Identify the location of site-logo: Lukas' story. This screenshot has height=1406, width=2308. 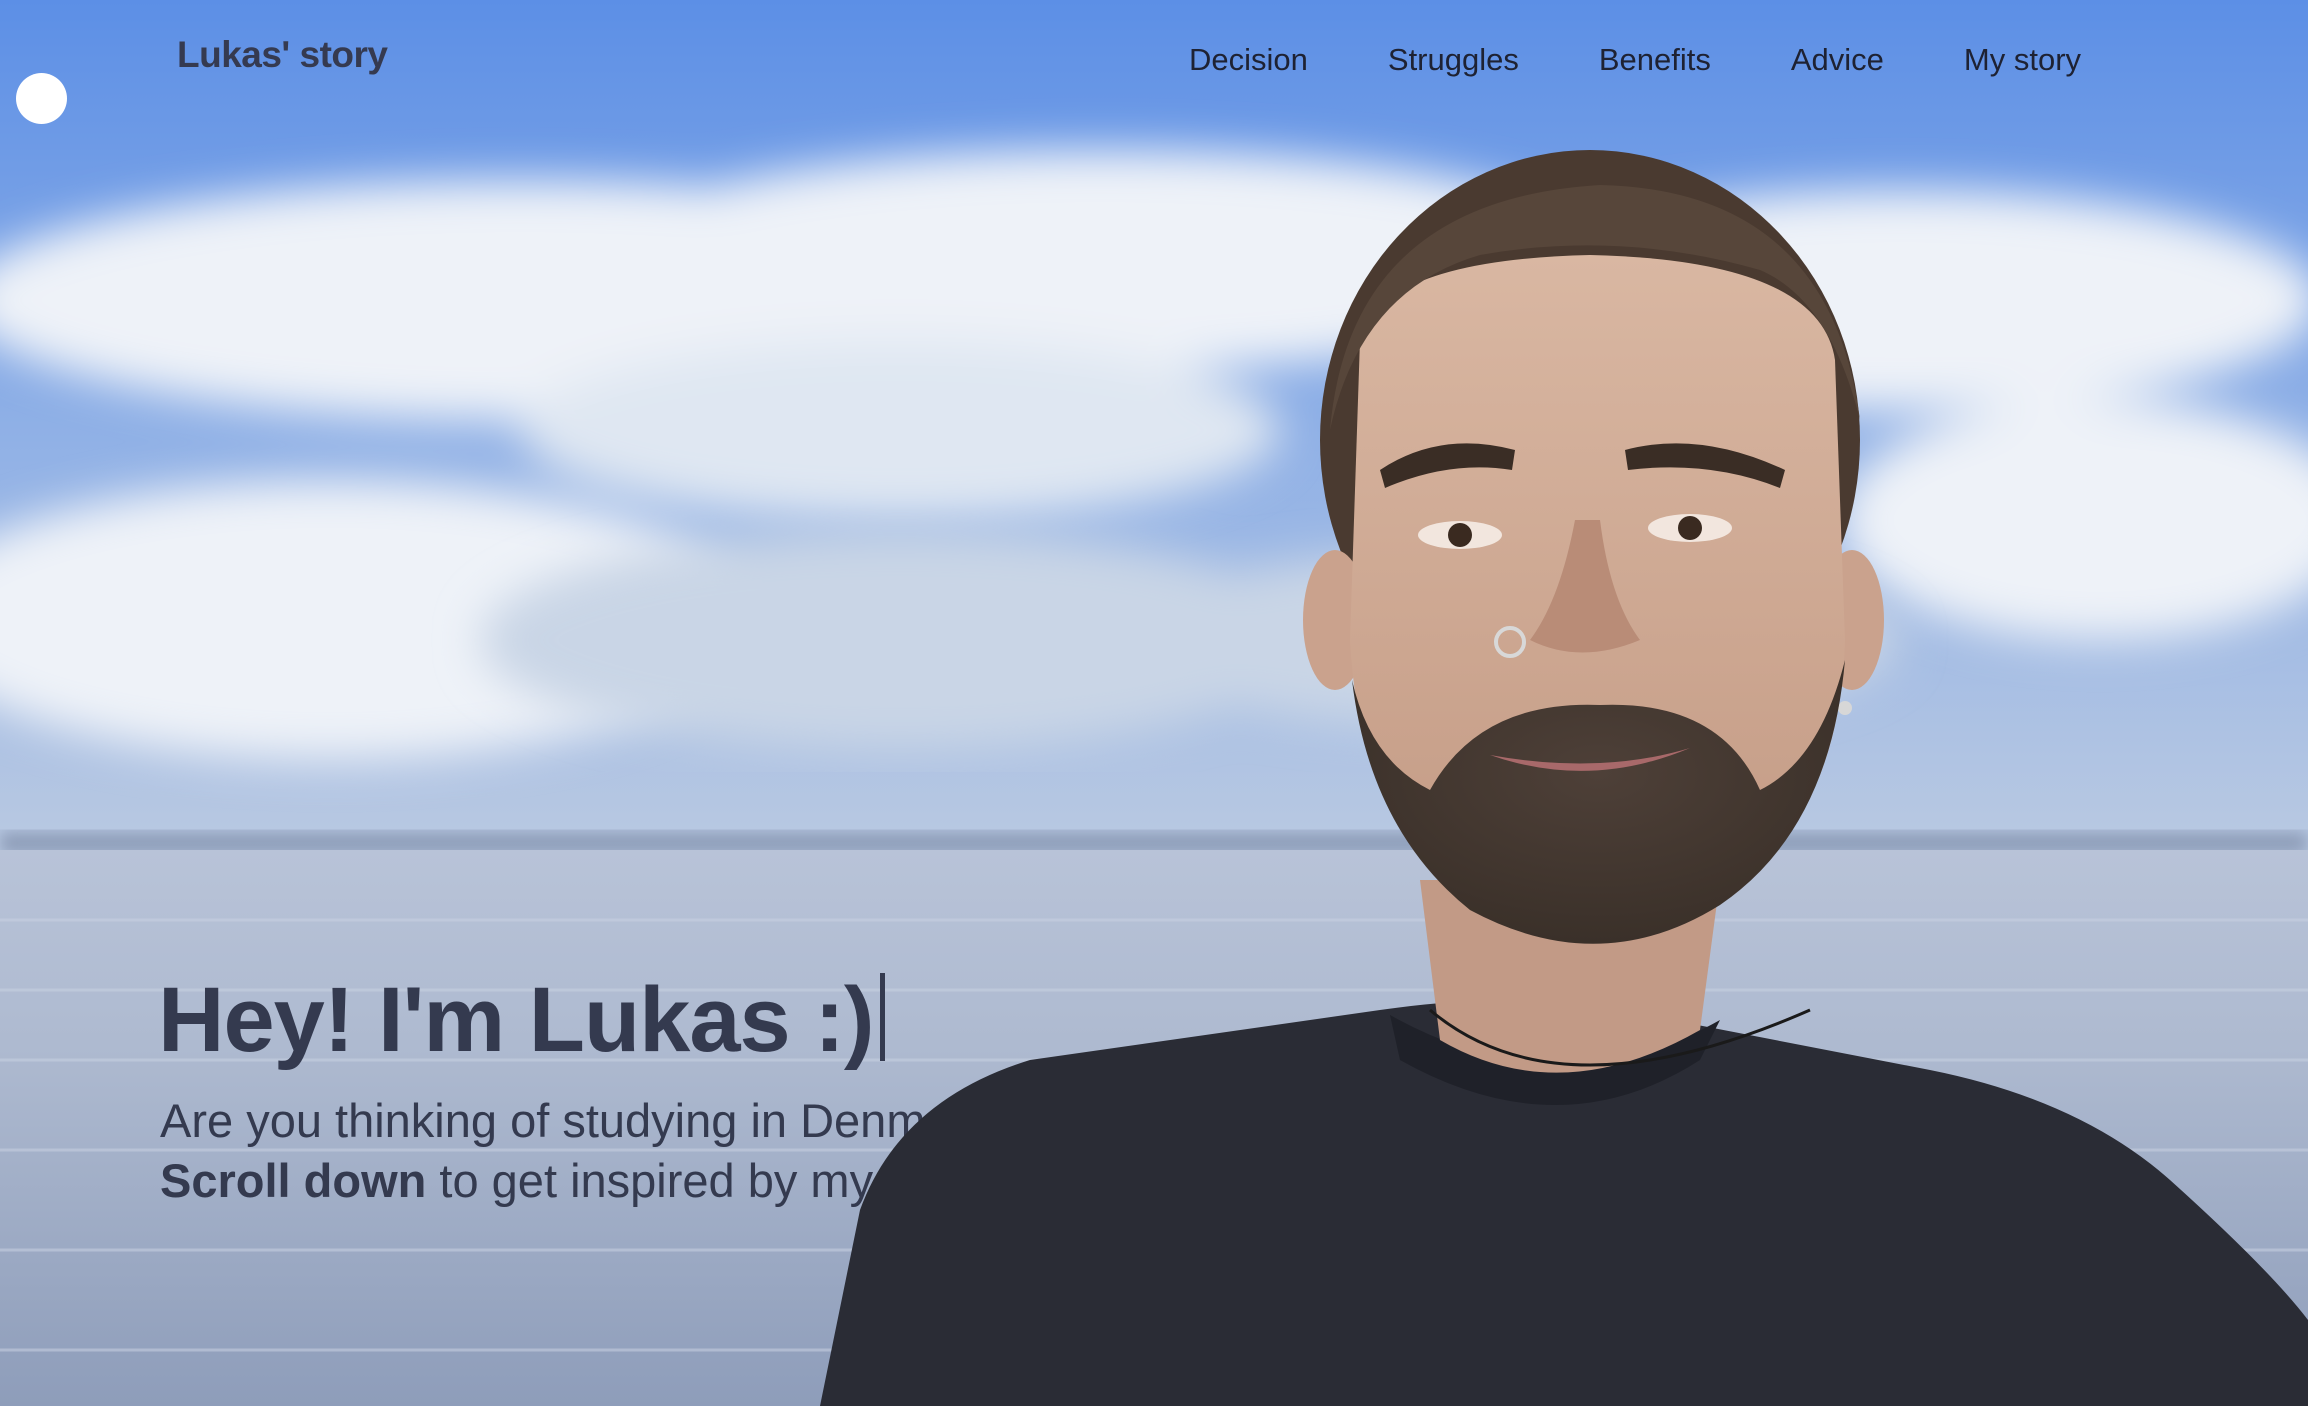
(282, 55).